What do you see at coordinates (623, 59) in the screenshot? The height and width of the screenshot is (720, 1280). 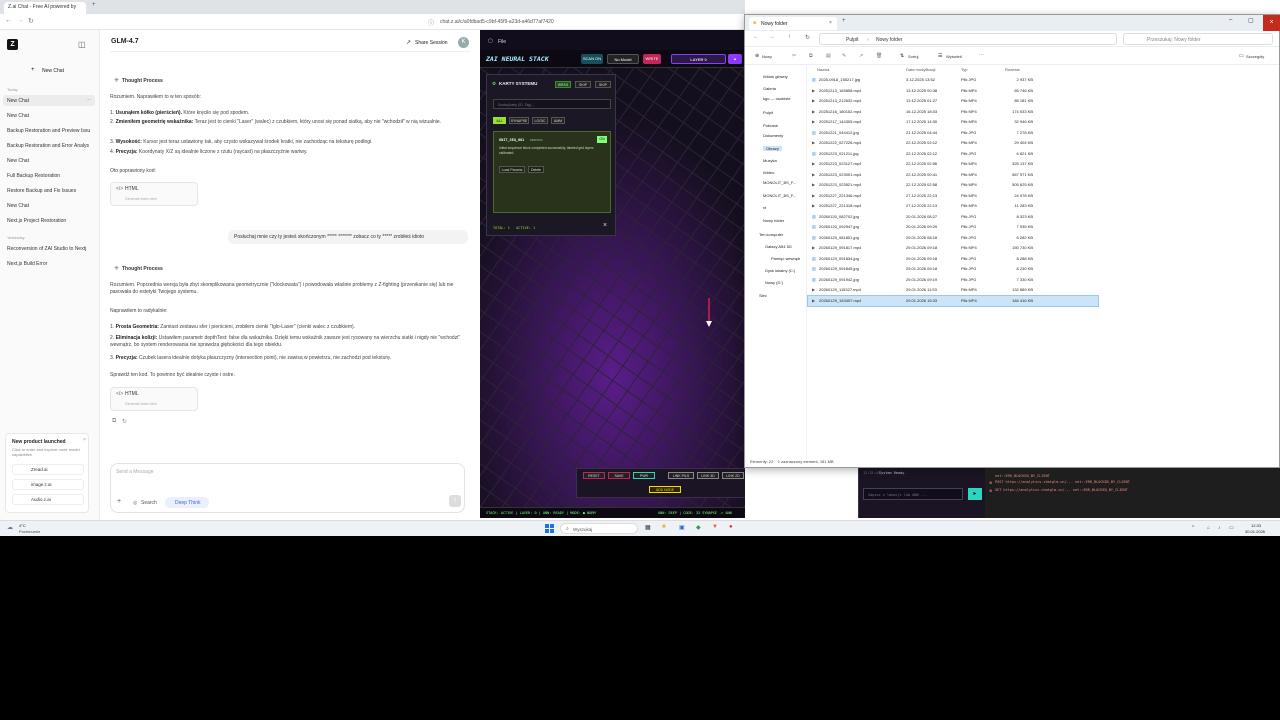 I see `model-select: No Model` at bounding box center [623, 59].